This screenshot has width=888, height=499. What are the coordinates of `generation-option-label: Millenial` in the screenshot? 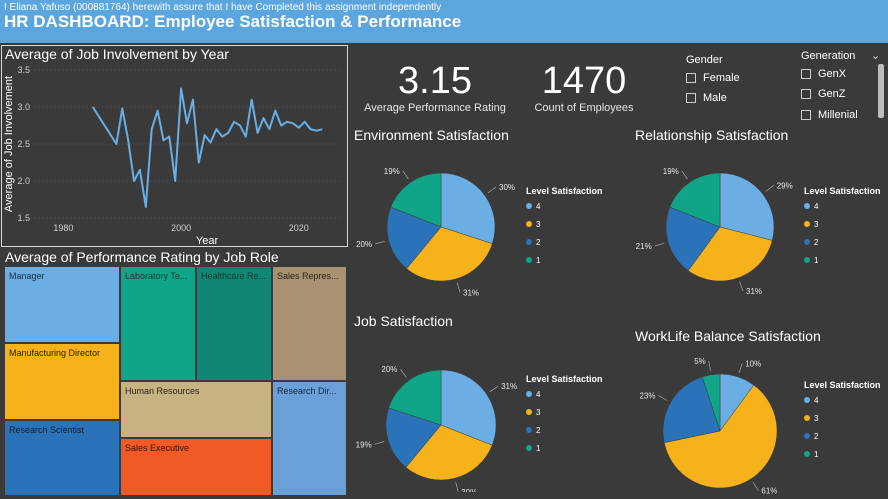 It's located at (838, 115).